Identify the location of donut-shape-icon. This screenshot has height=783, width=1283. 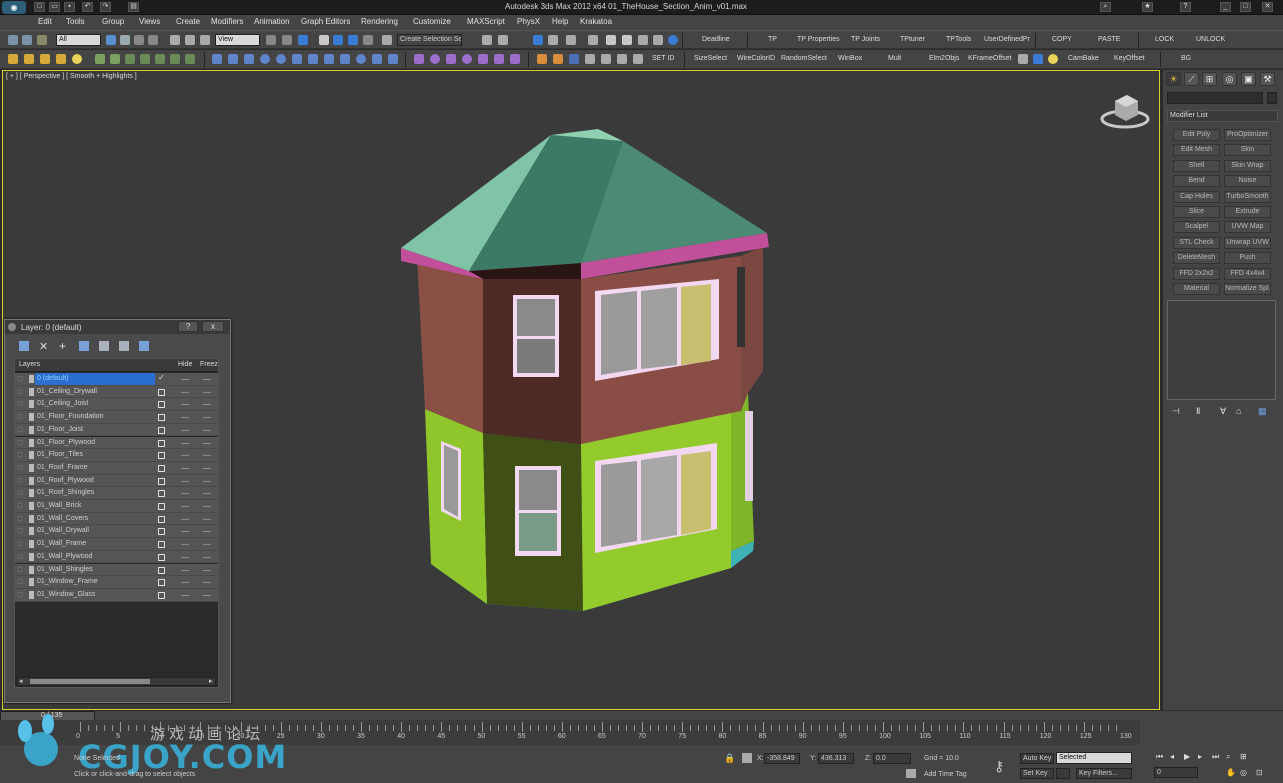
(467, 59).